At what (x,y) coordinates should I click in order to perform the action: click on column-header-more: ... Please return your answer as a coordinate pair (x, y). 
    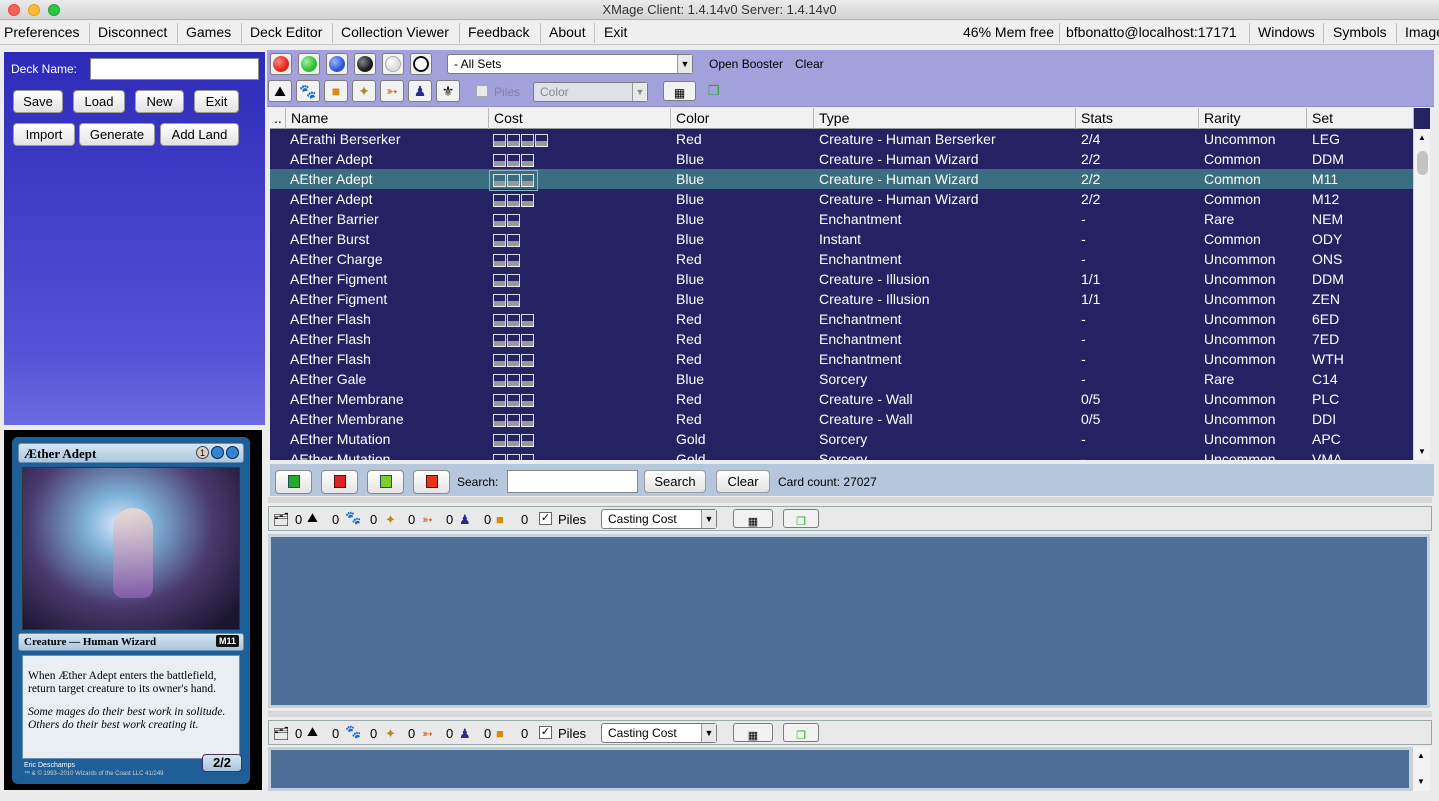
    Looking at the image, I should click on (278, 118).